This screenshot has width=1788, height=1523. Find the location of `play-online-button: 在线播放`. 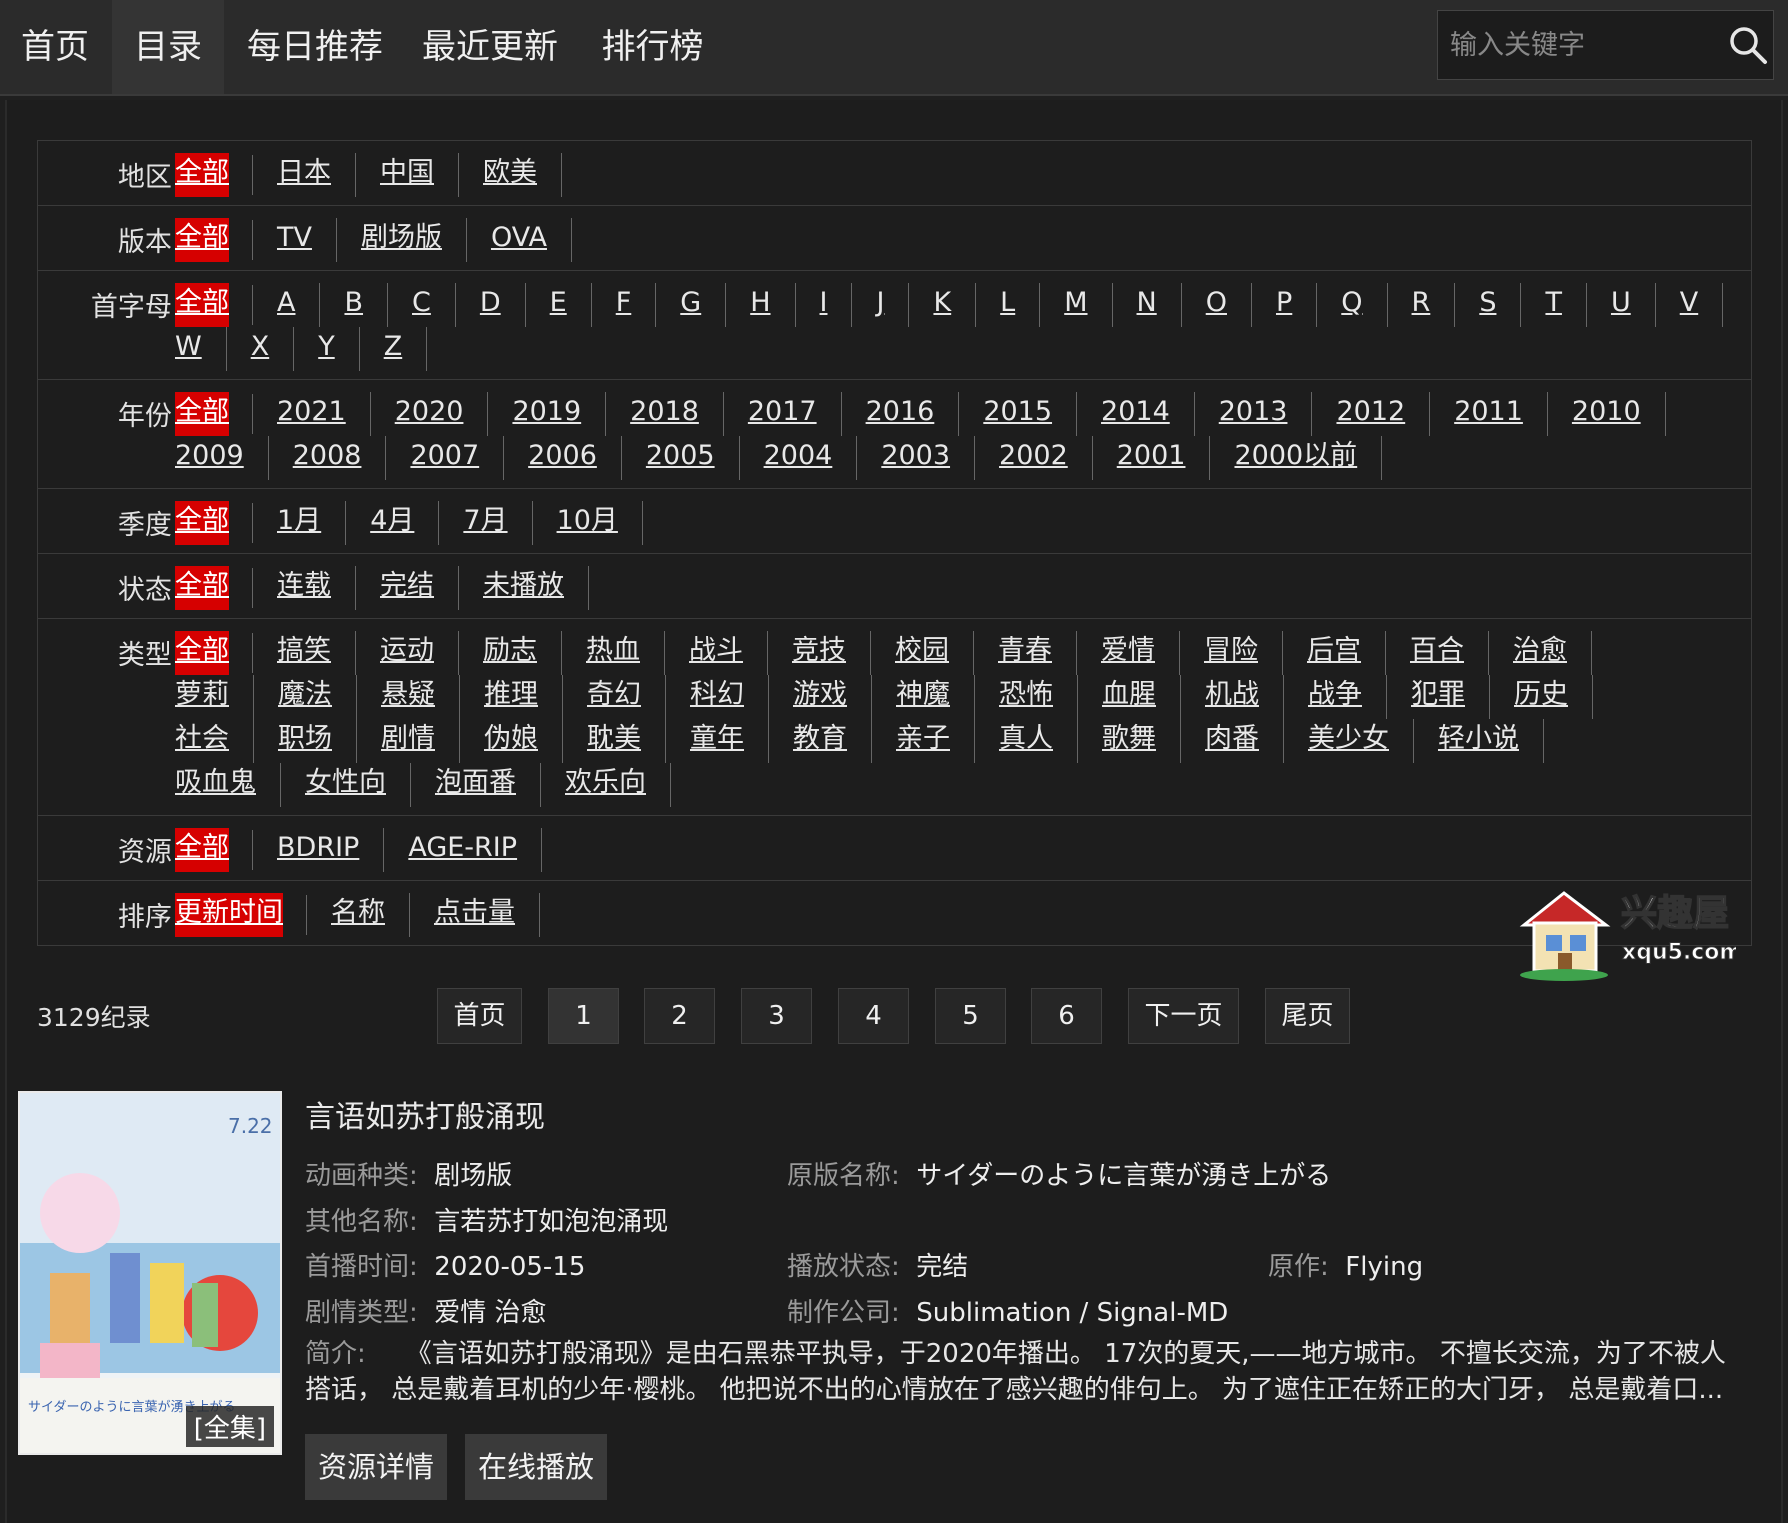

play-online-button: 在线播放 is located at coordinates (536, 1467).